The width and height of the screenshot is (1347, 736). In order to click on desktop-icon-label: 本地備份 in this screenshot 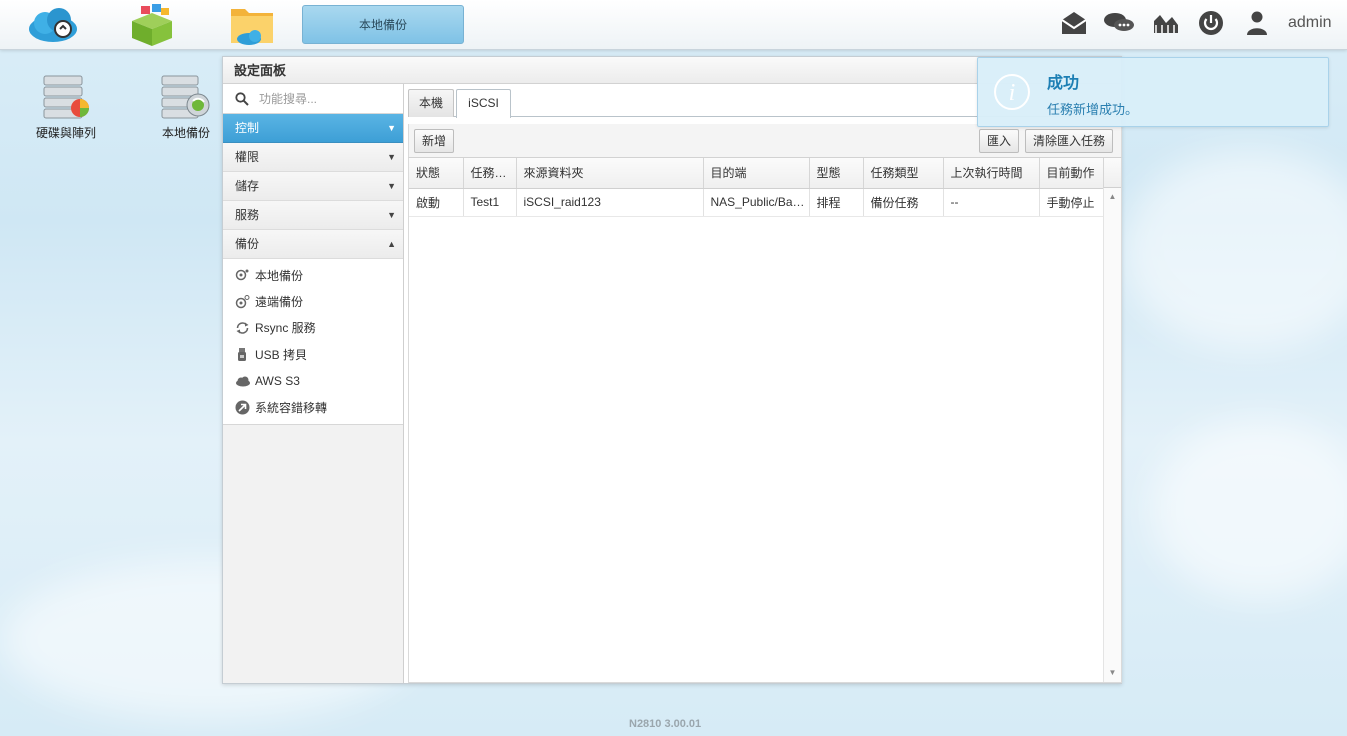, I will do `click(185, 133)`.